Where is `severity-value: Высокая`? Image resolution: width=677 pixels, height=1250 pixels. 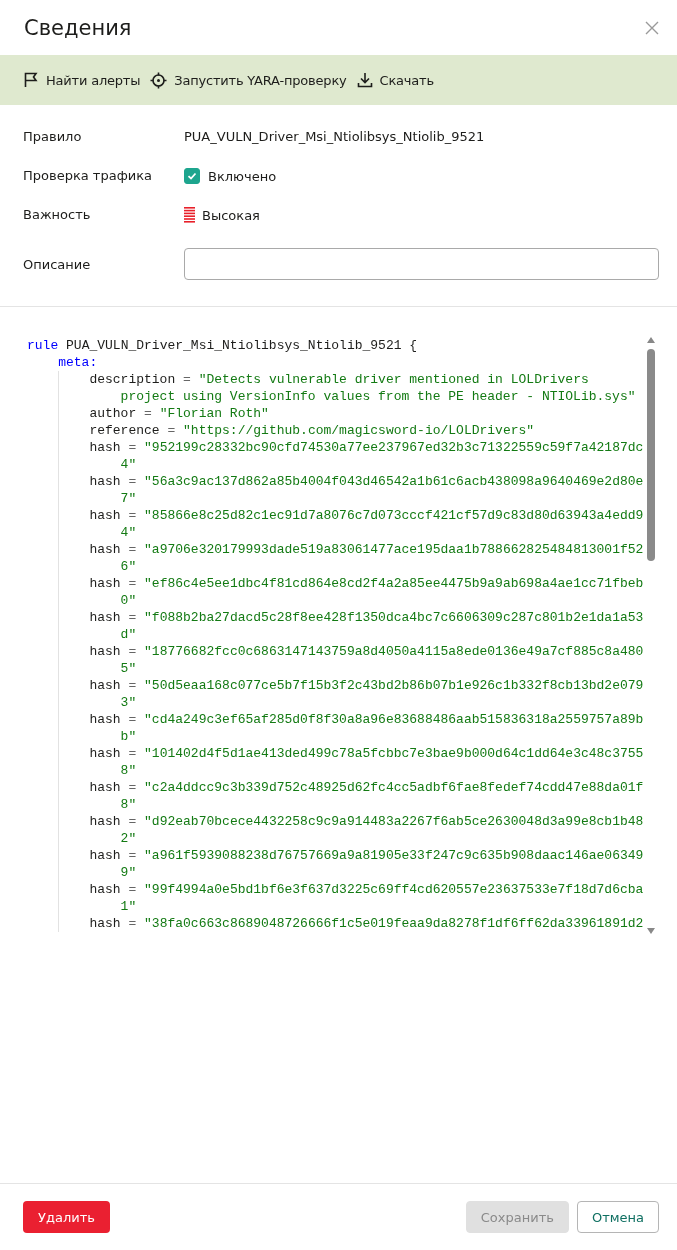 severity-value: Высокая is located at coordinates (231, 215).